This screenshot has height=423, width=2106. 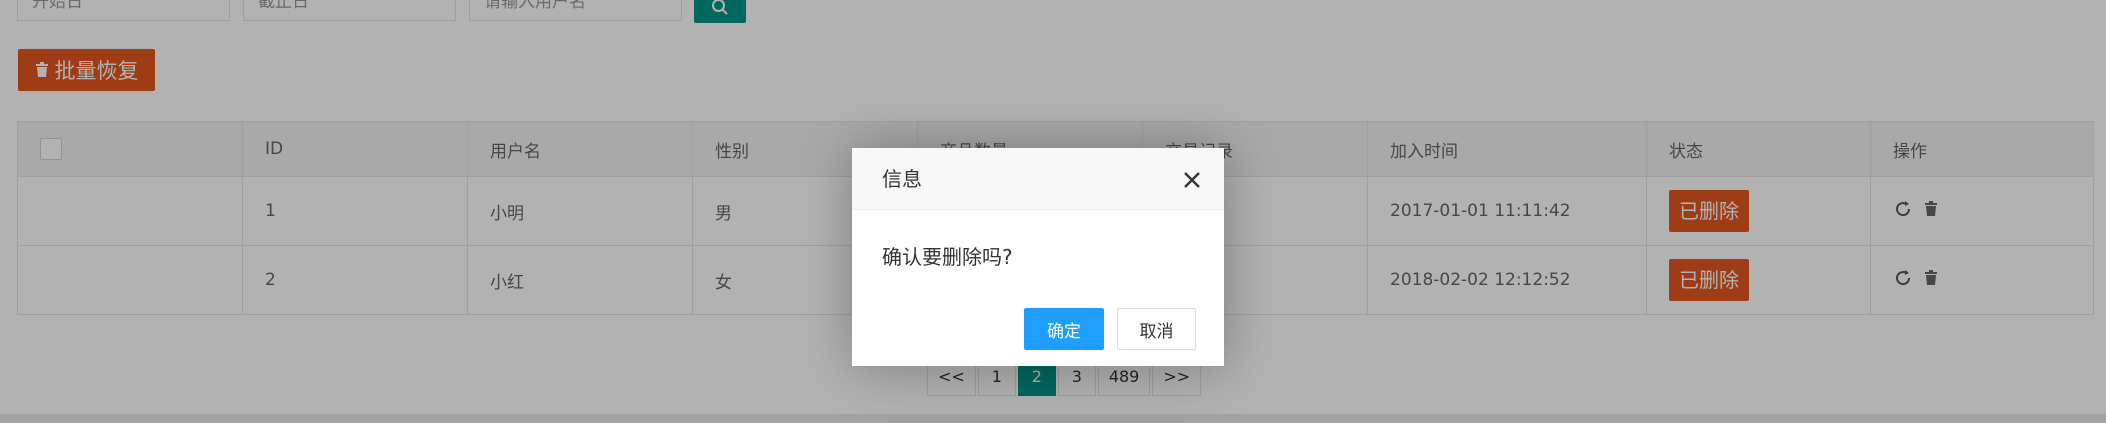 I want to click on close-icon, so click(x=1192, y=180).